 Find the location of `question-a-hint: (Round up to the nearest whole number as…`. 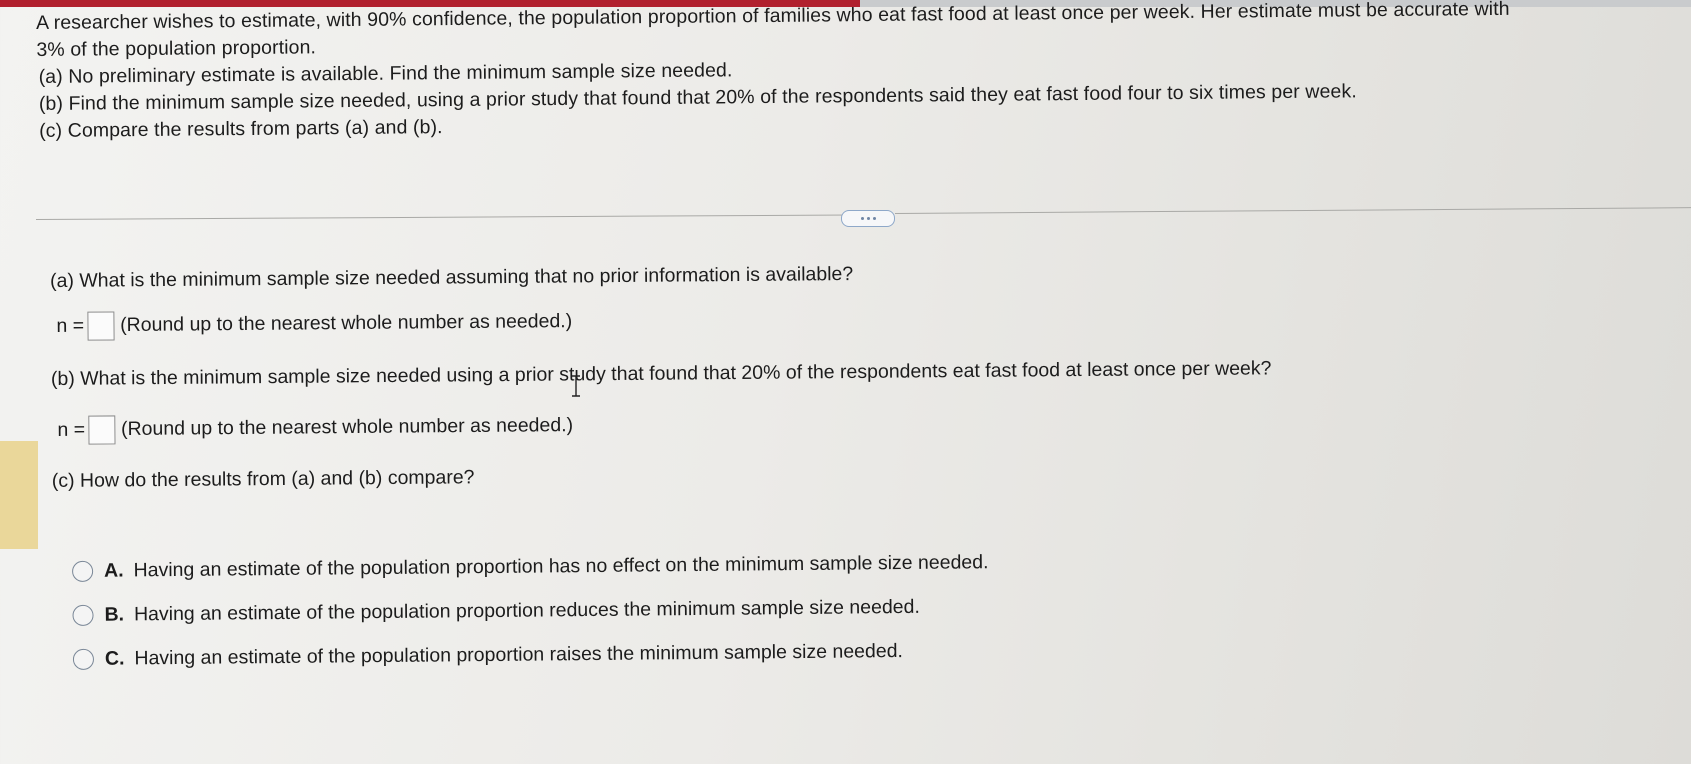

question-a-hint: (Round up to the nearest whole number as… is located at coordinates (346, 323).